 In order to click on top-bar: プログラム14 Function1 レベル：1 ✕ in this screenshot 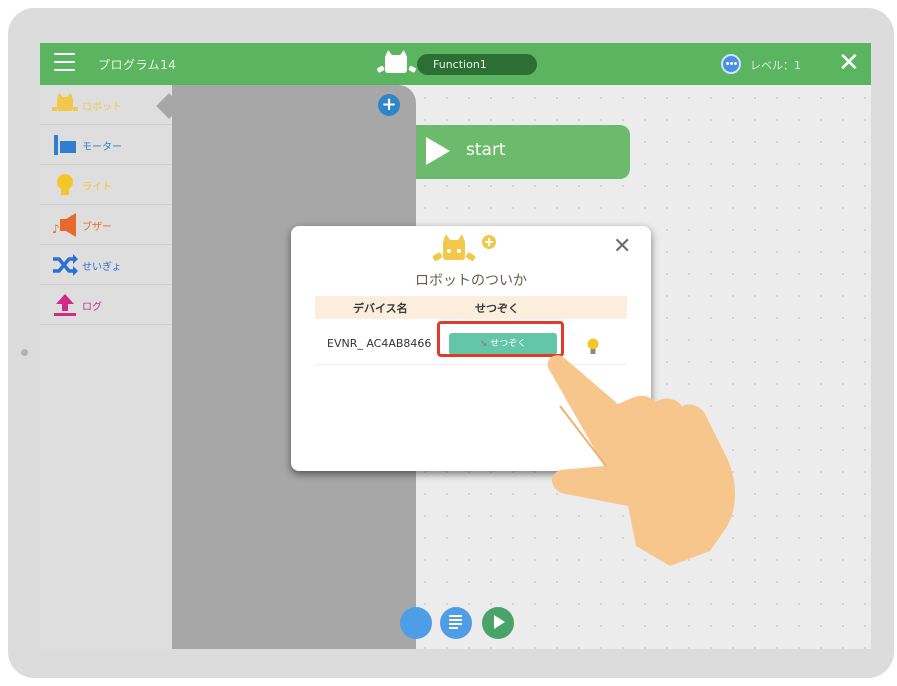, I will do `click(455, 64)`.